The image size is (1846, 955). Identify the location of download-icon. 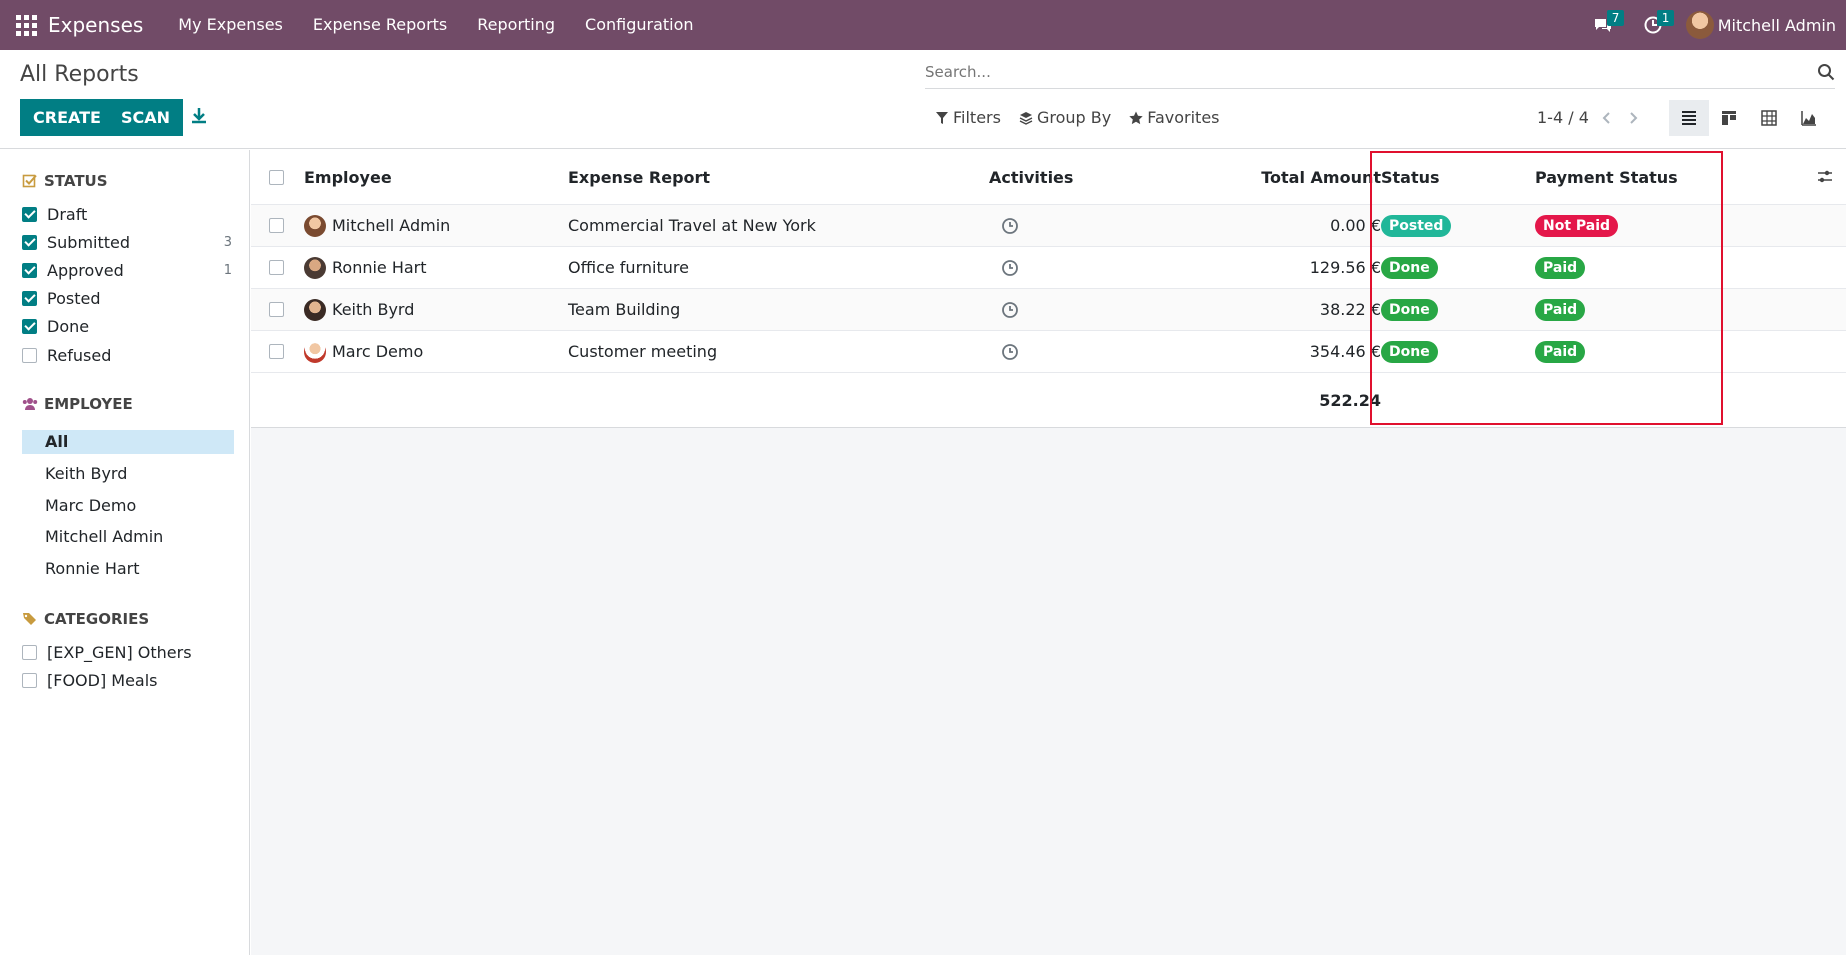
(199, 116).